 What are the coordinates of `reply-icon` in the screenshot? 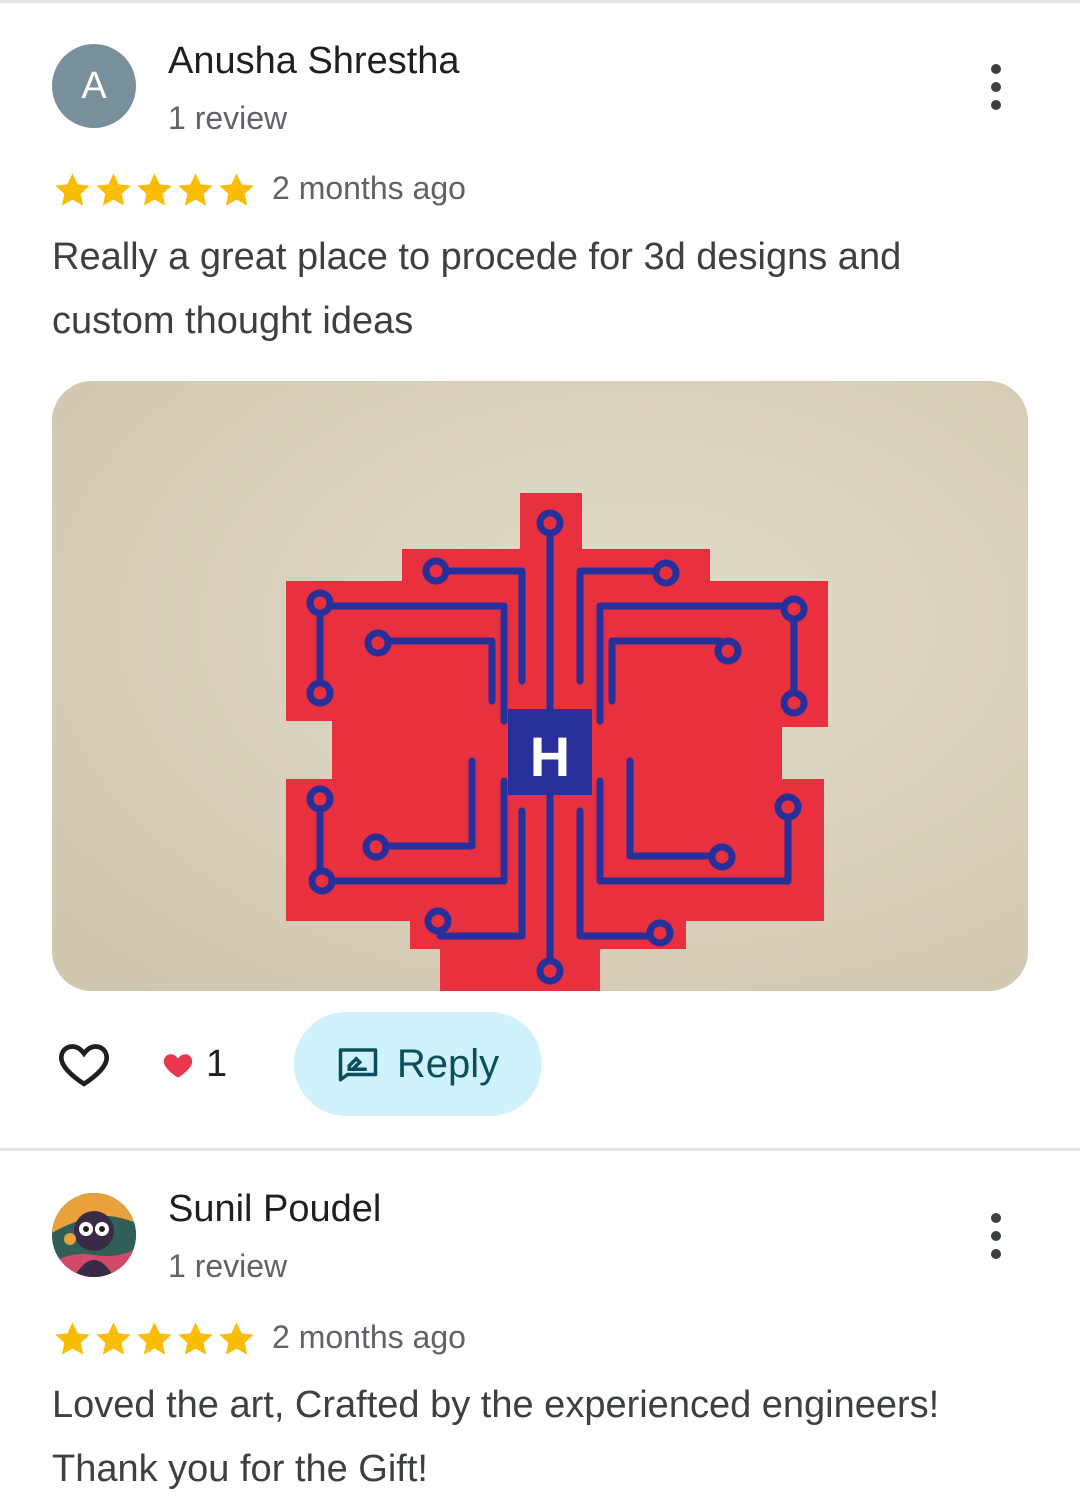 It's located at (358, 1065).